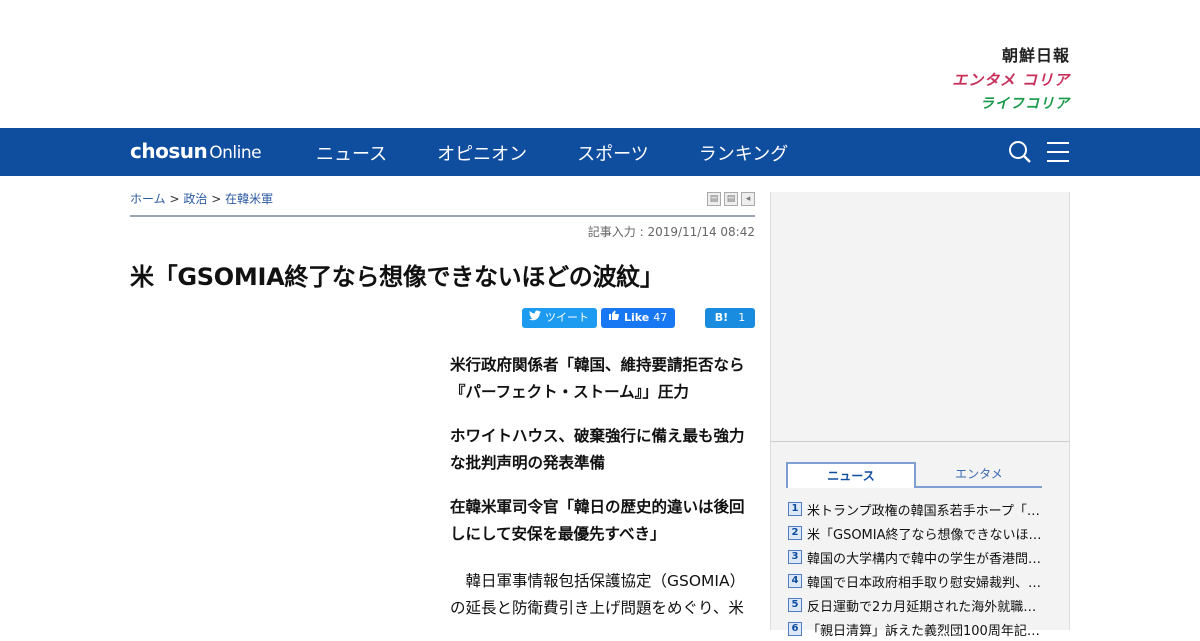  I want to click on breadcrumb-home: ホーム, so click(148, 199).